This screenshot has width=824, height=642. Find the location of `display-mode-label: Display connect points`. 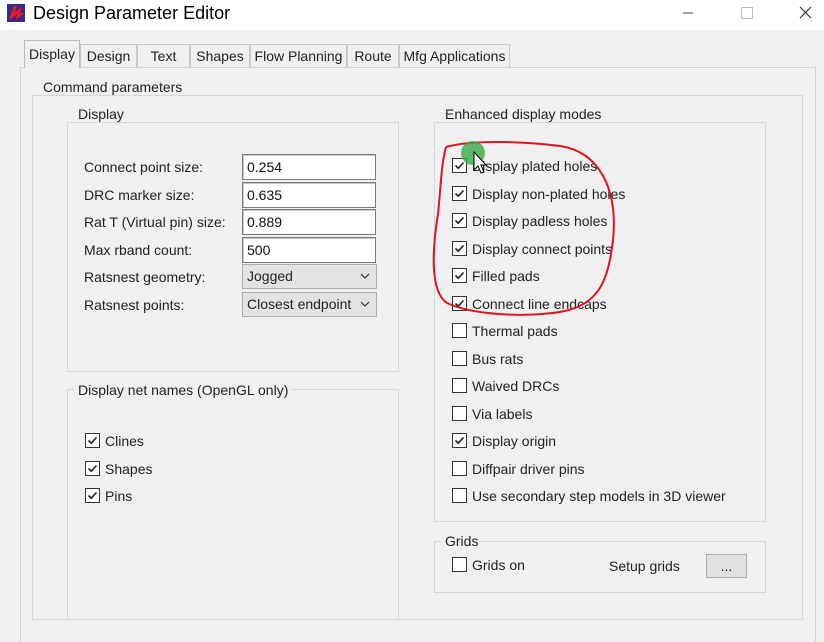

display-mode-label: Display connect points is located at coordinates (542, 248).